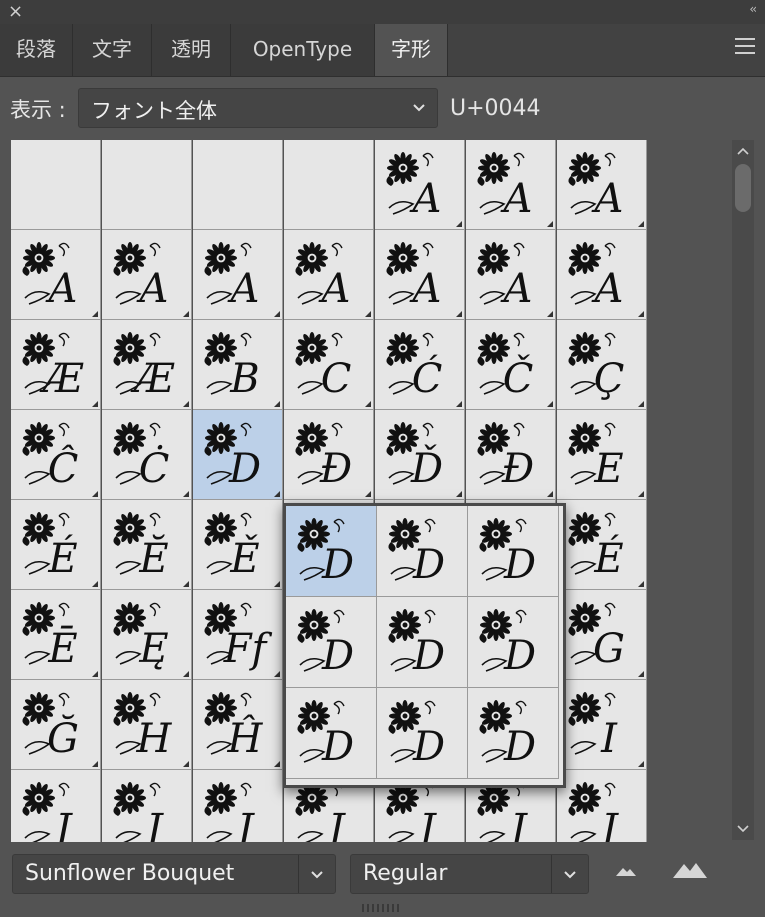  Describe the element at coordinates (50, 547) in the screenshot. I see `sunflower-glyph-art: É` at that location.